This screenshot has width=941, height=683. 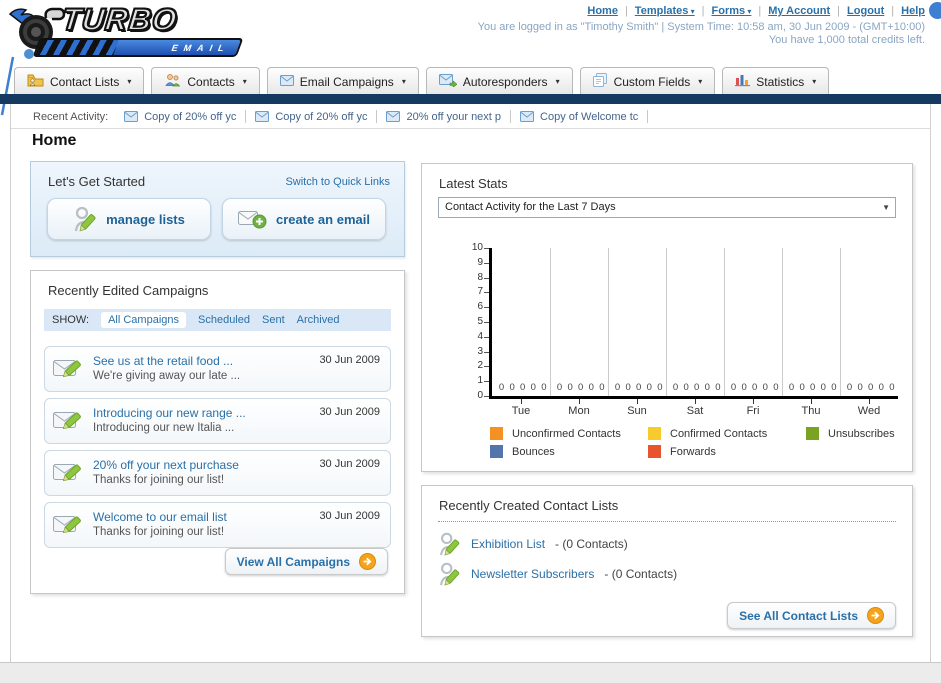 I want to click on tab-label: Statistics, so click(x=780, y=81).